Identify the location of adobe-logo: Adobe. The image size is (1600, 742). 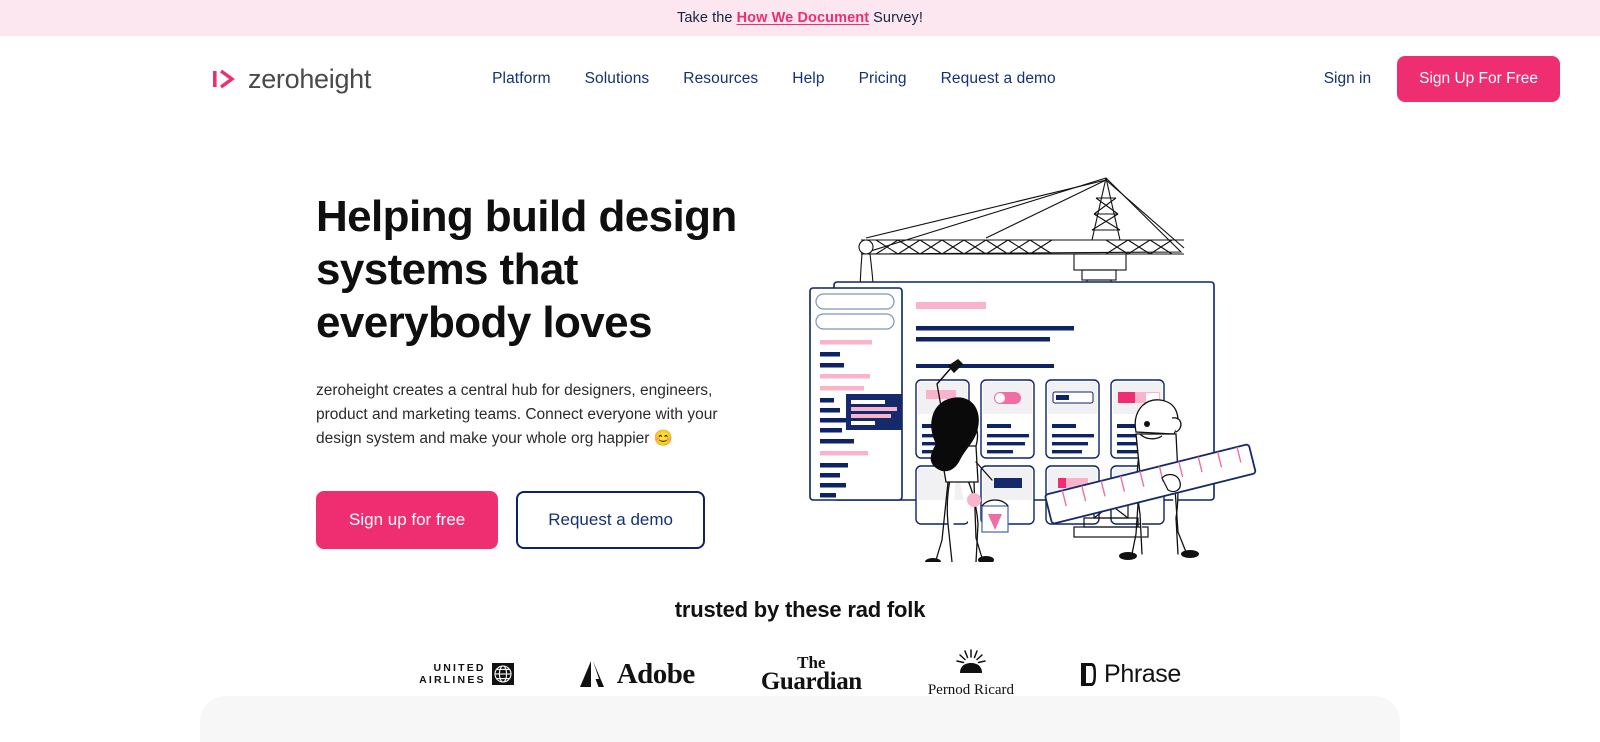
(637, 674).